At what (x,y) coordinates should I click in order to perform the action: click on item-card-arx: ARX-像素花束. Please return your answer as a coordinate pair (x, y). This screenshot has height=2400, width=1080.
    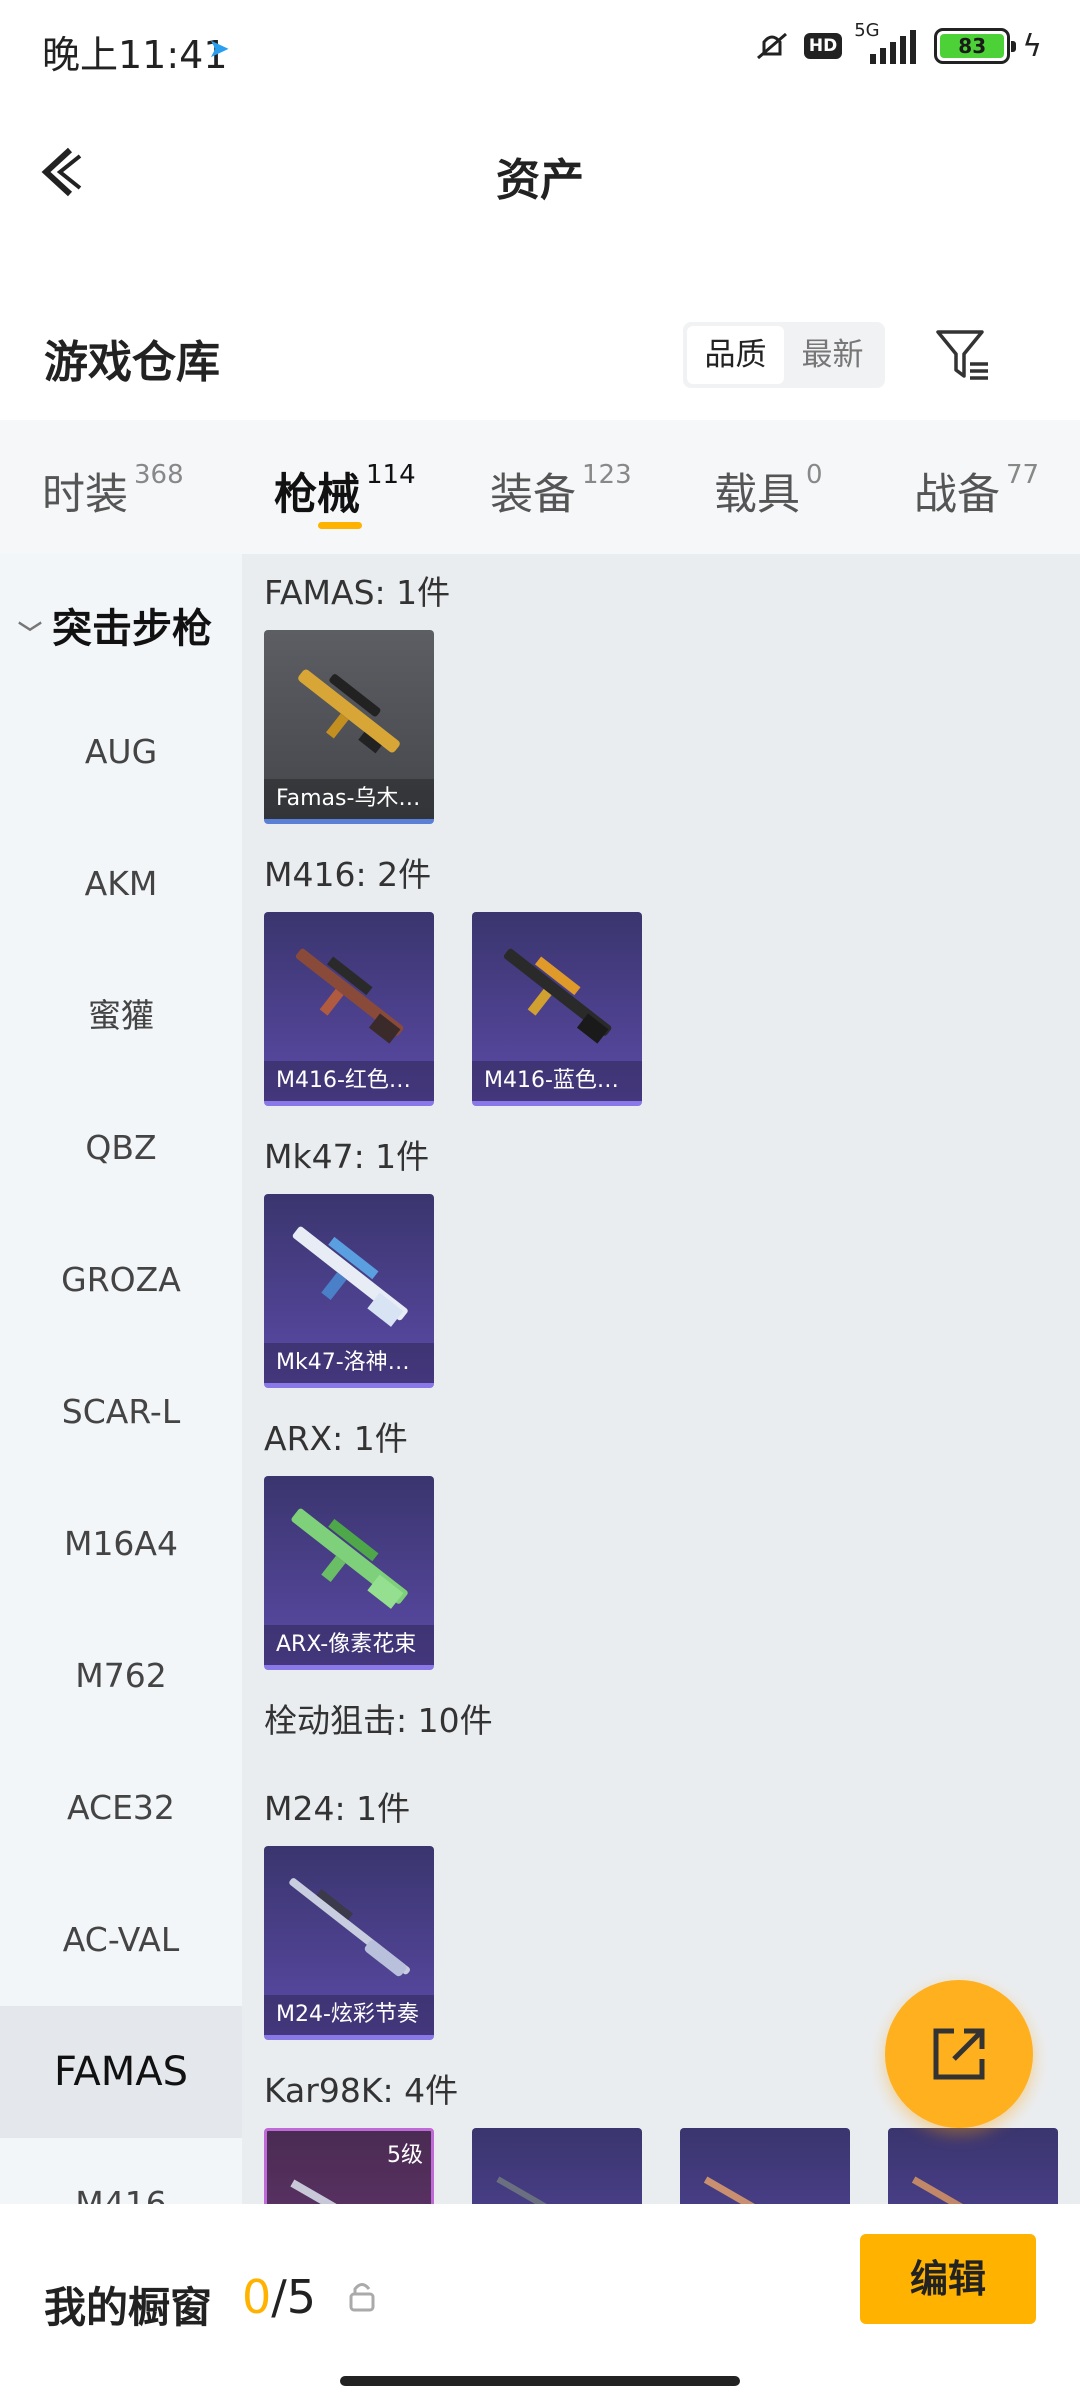
    Looking at the image, I should click on (349, 1573).